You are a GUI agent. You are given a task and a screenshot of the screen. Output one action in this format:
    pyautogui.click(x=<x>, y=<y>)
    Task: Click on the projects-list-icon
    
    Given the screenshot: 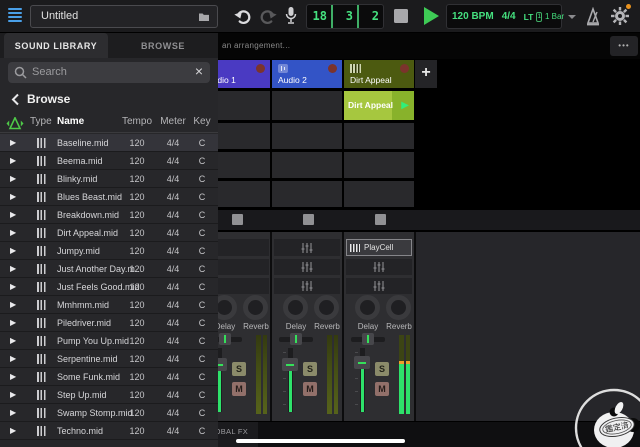 What is the action you would take?
    pyautogui.click(x=15, y=16)
    